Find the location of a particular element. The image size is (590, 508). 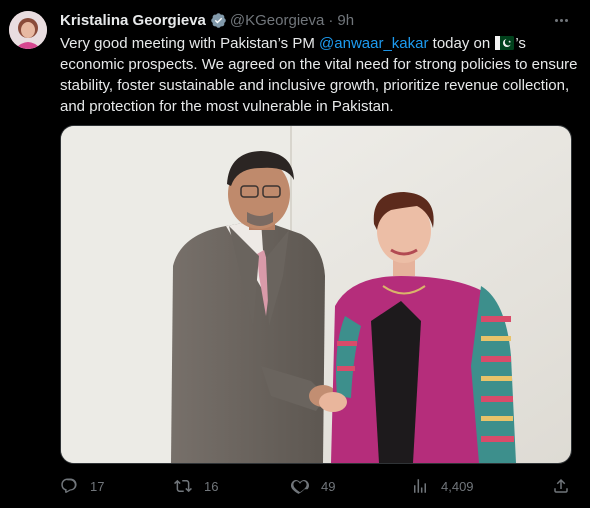

tweet-text-part-1: Very good meeting with Pakistan’s PM is located at coordinates (190, 43).